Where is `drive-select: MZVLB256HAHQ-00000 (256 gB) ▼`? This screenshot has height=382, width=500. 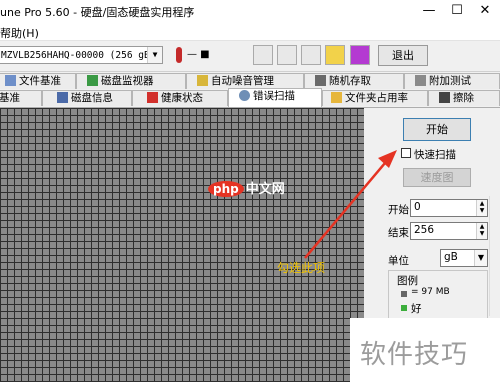 drive-select: MZVLB256HAHQ-00000 (256 gB) ▼ is located at coordinates (81, 55).